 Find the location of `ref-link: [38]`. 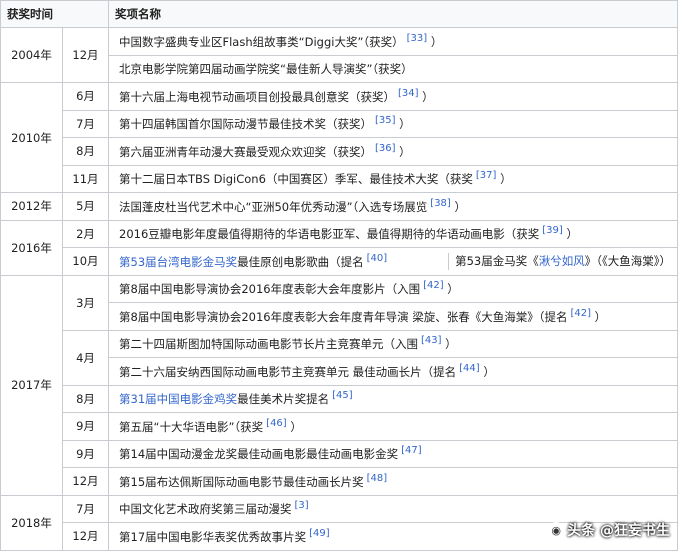

ref-link: [38] is located at coordinates (440, 203).